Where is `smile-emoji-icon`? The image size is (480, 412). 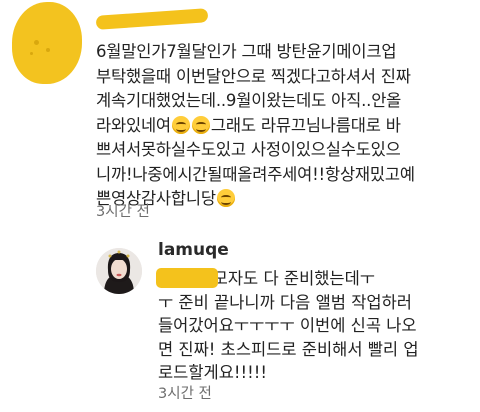 smile-emoji-icon is located at coordinates (225, 198).